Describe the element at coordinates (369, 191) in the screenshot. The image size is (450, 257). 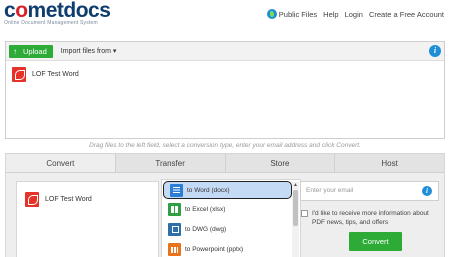
I see `email-field: Enter your email i` at that location.